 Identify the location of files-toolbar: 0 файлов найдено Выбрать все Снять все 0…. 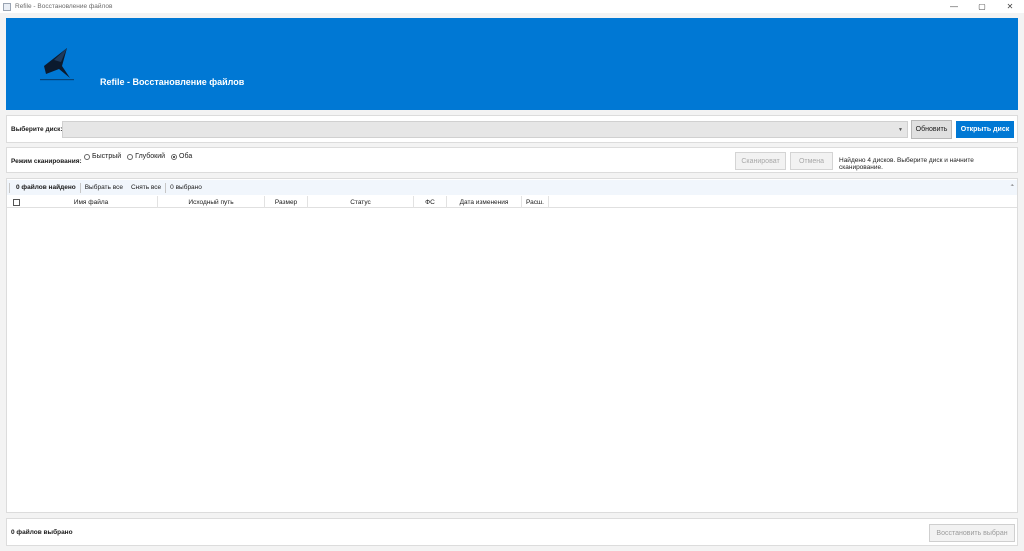
(512, 187).